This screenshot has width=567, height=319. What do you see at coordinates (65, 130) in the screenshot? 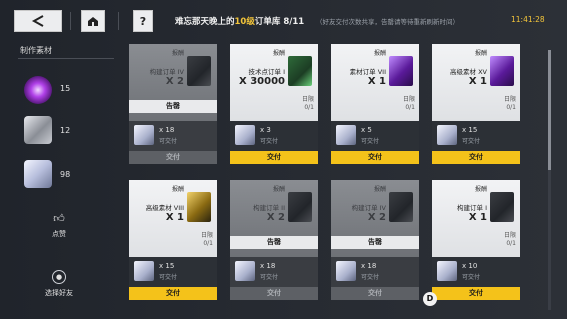
I see `material-count: 12` at bounding box center [65, 130].